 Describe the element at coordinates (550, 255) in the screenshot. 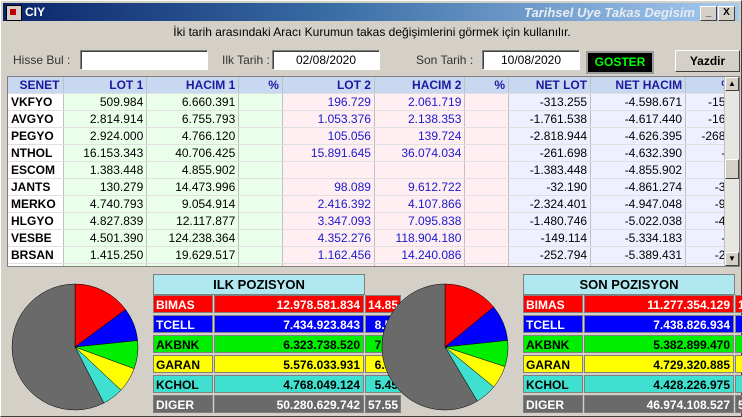

I see `grid-cell: -252.794` at that location.